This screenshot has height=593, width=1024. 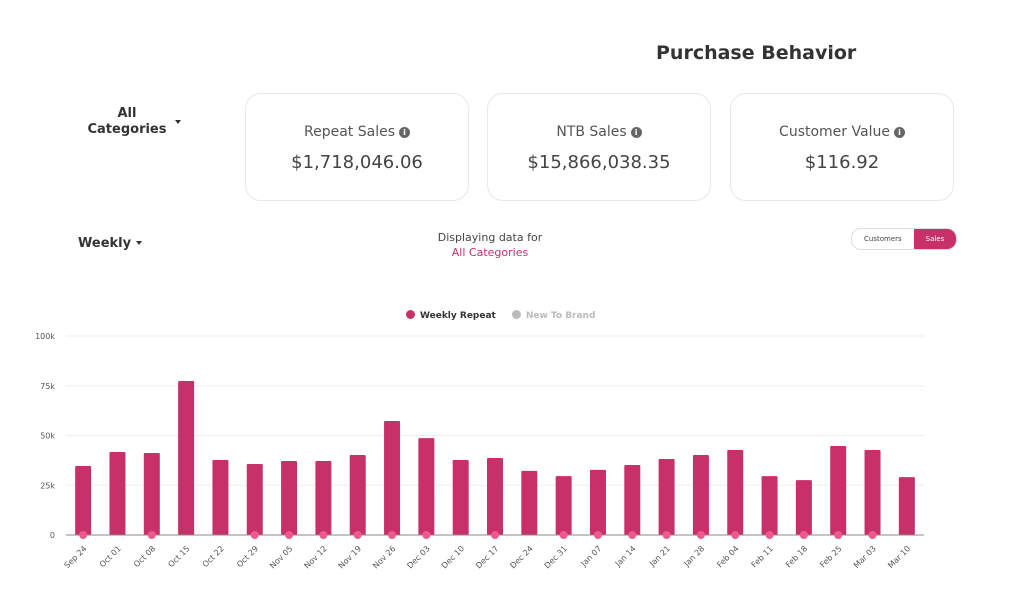 What do you see at coordinates (110, 556) in the screenshot?
I see `x-tick-label: Oct 01` at bounding box center [110, 556].